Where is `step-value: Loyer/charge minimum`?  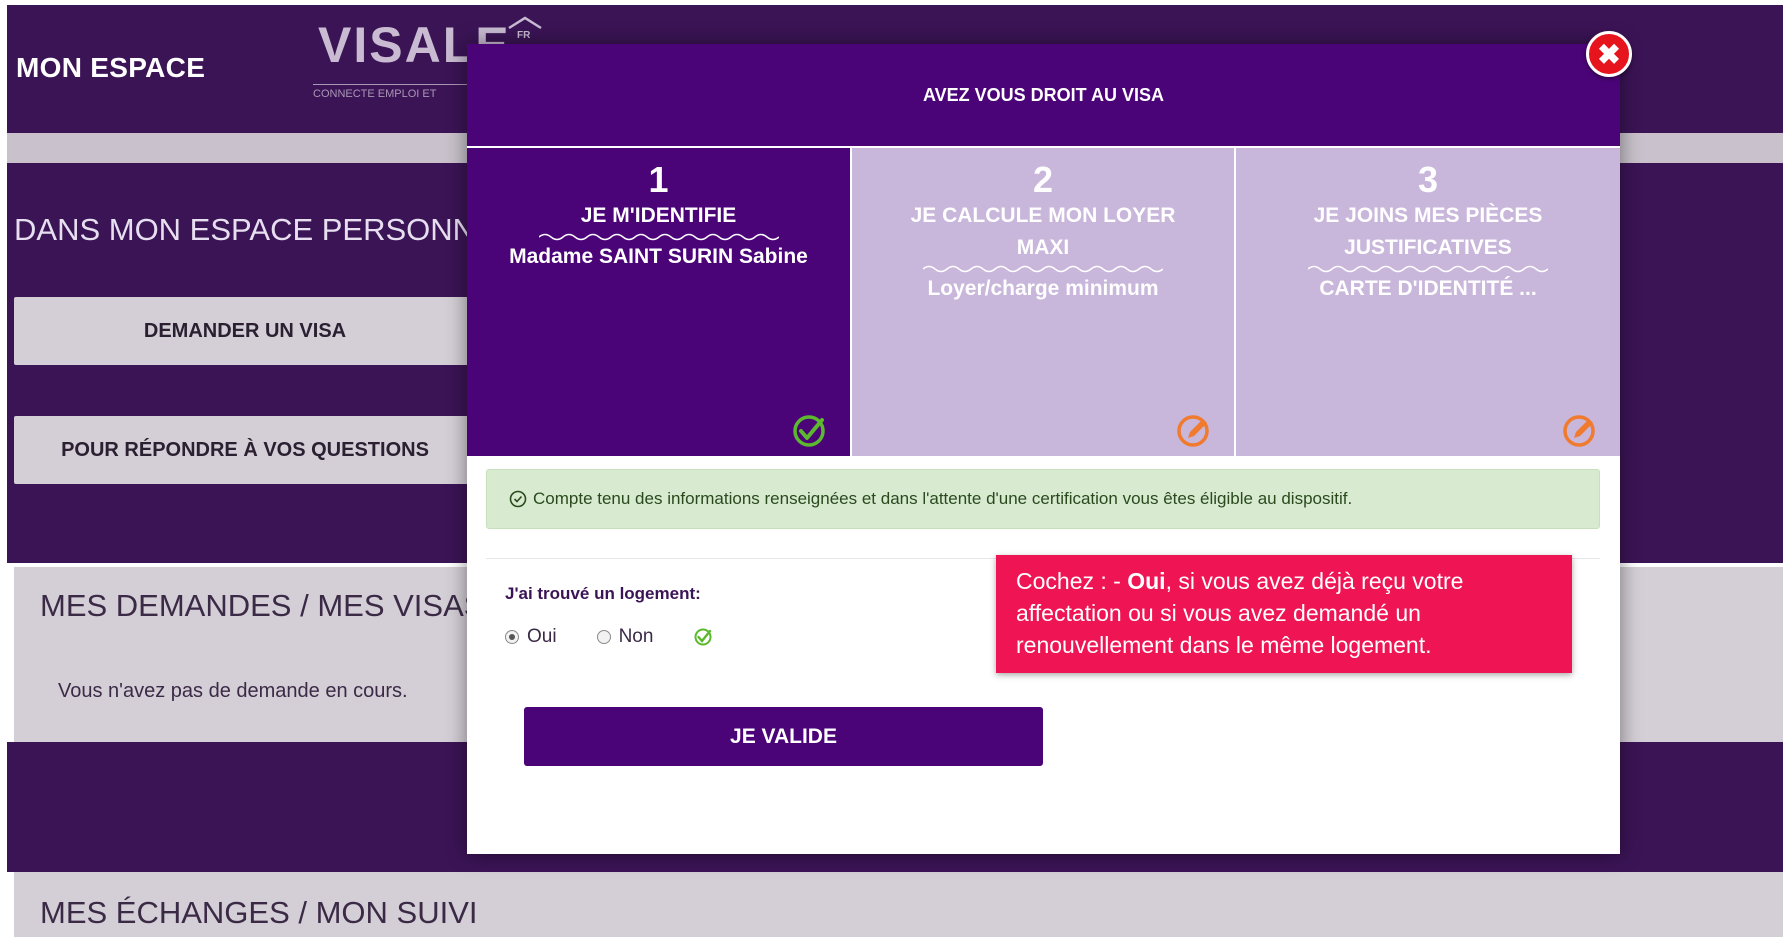
step-value: Loyer/charge minimum is located at coordinates (1043, 288).